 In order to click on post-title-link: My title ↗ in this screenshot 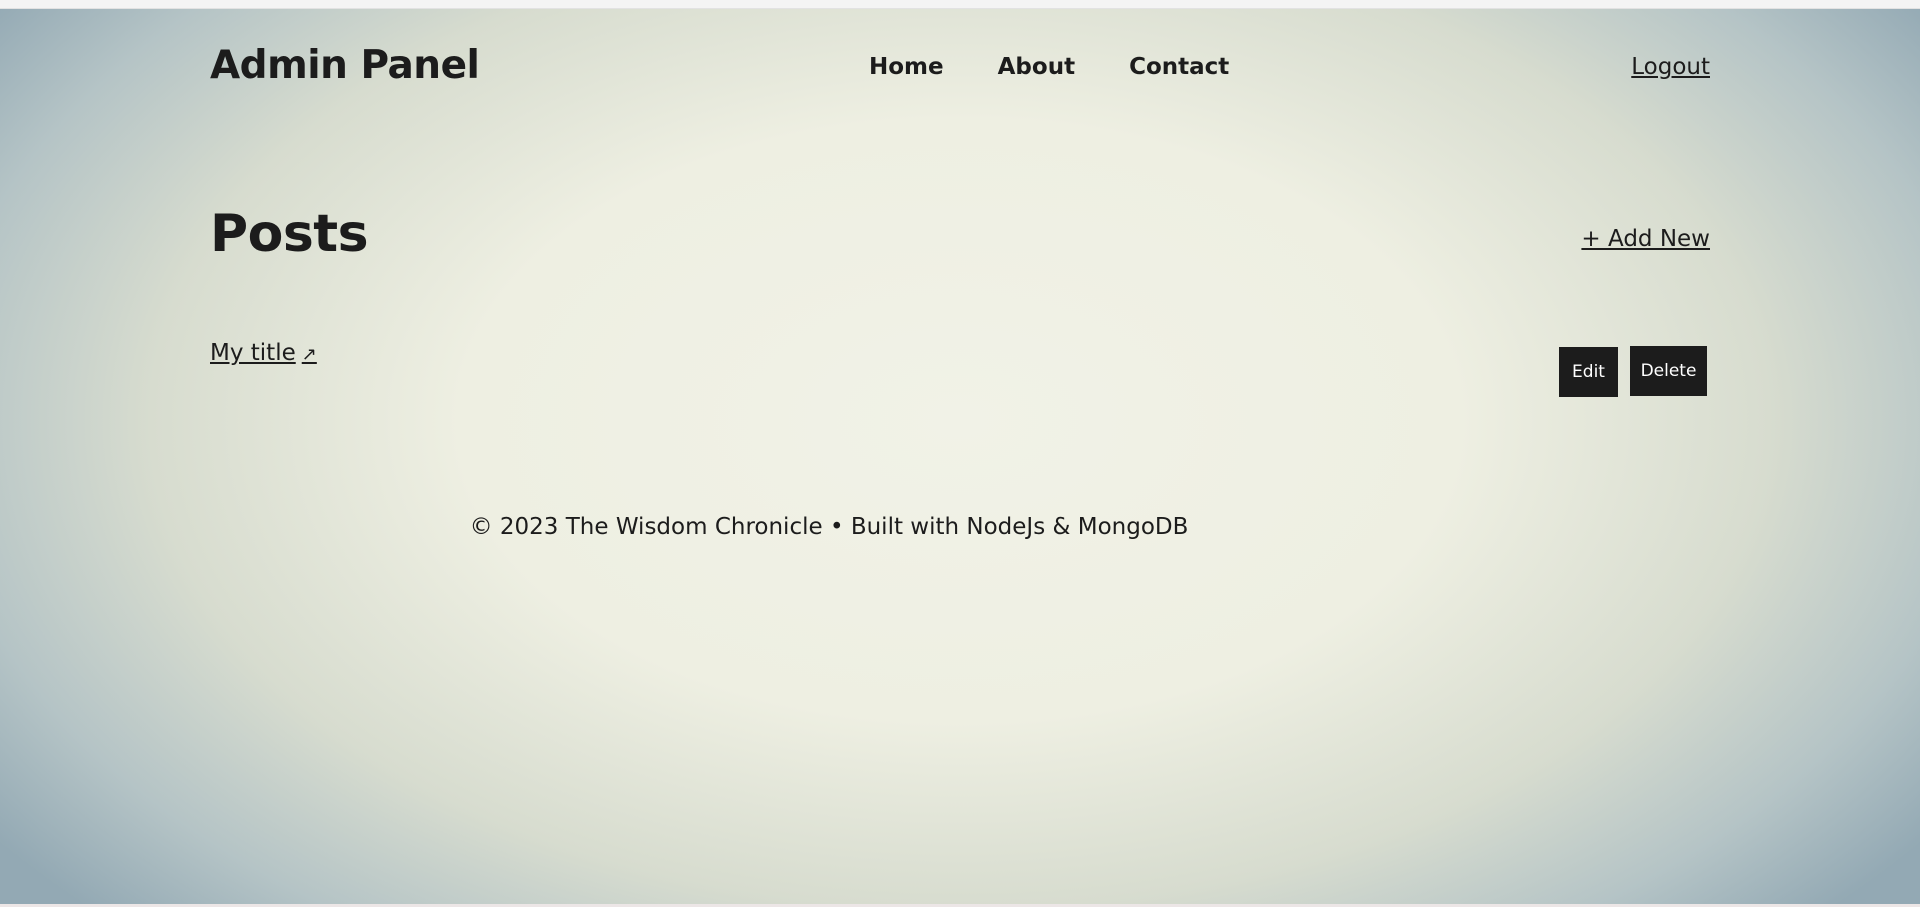, I will do `click(263, 353)`.